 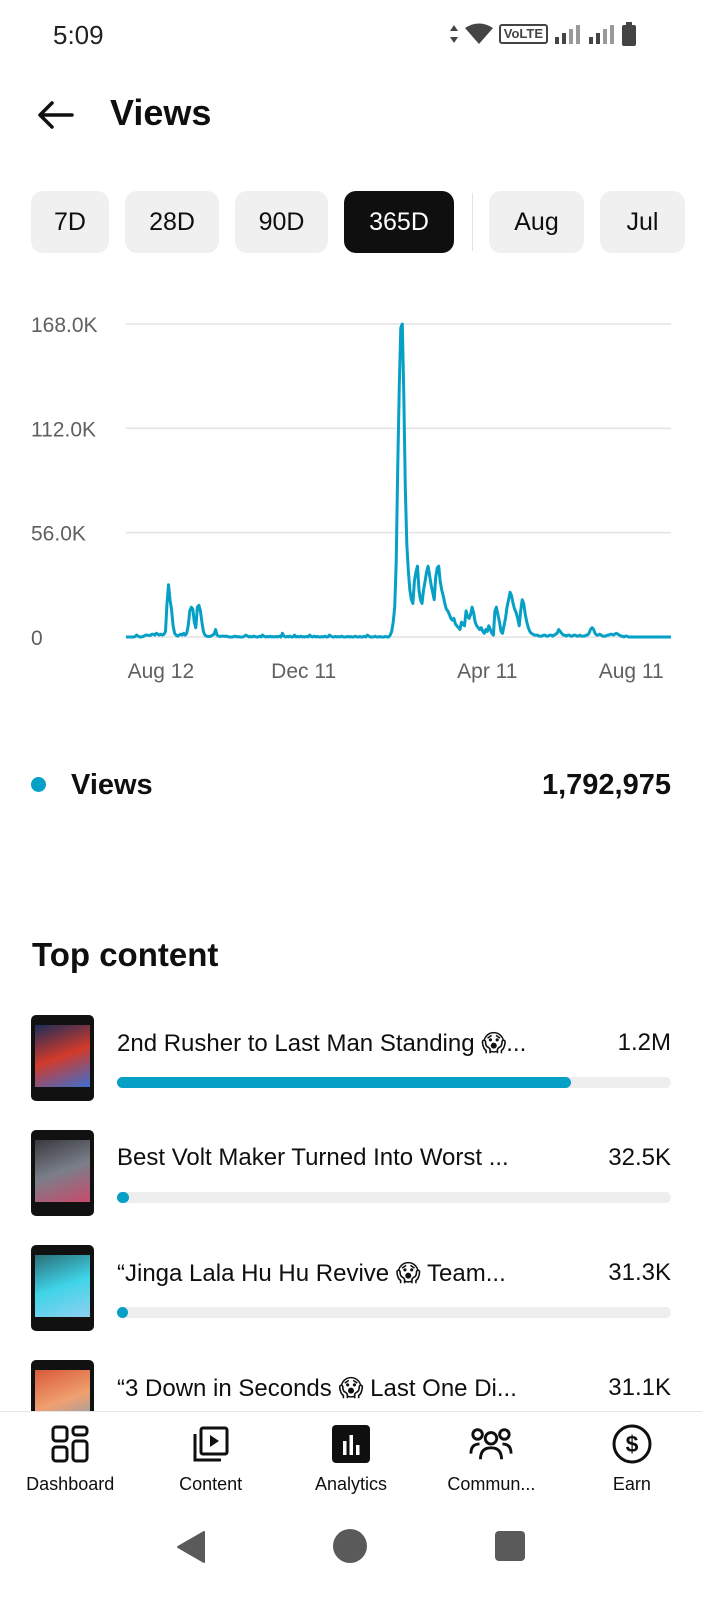 What do you see at coordinates (478, 33) in the screenshot?
I see `wifi-icon` at bounding box center [478, 33].